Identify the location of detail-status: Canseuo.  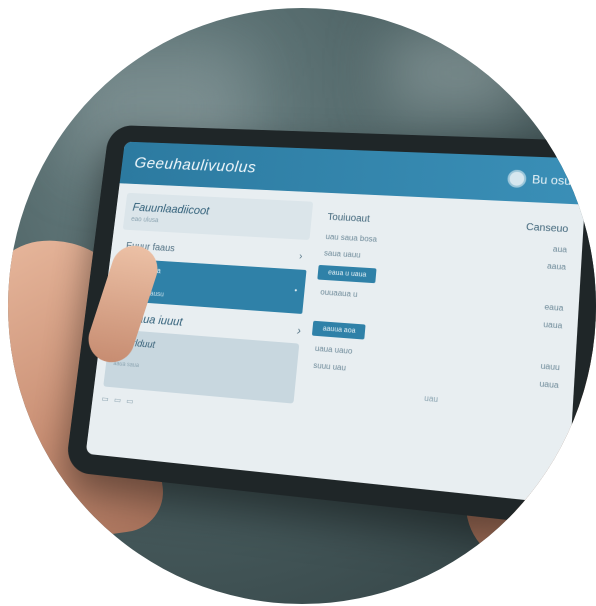
(547, 228).